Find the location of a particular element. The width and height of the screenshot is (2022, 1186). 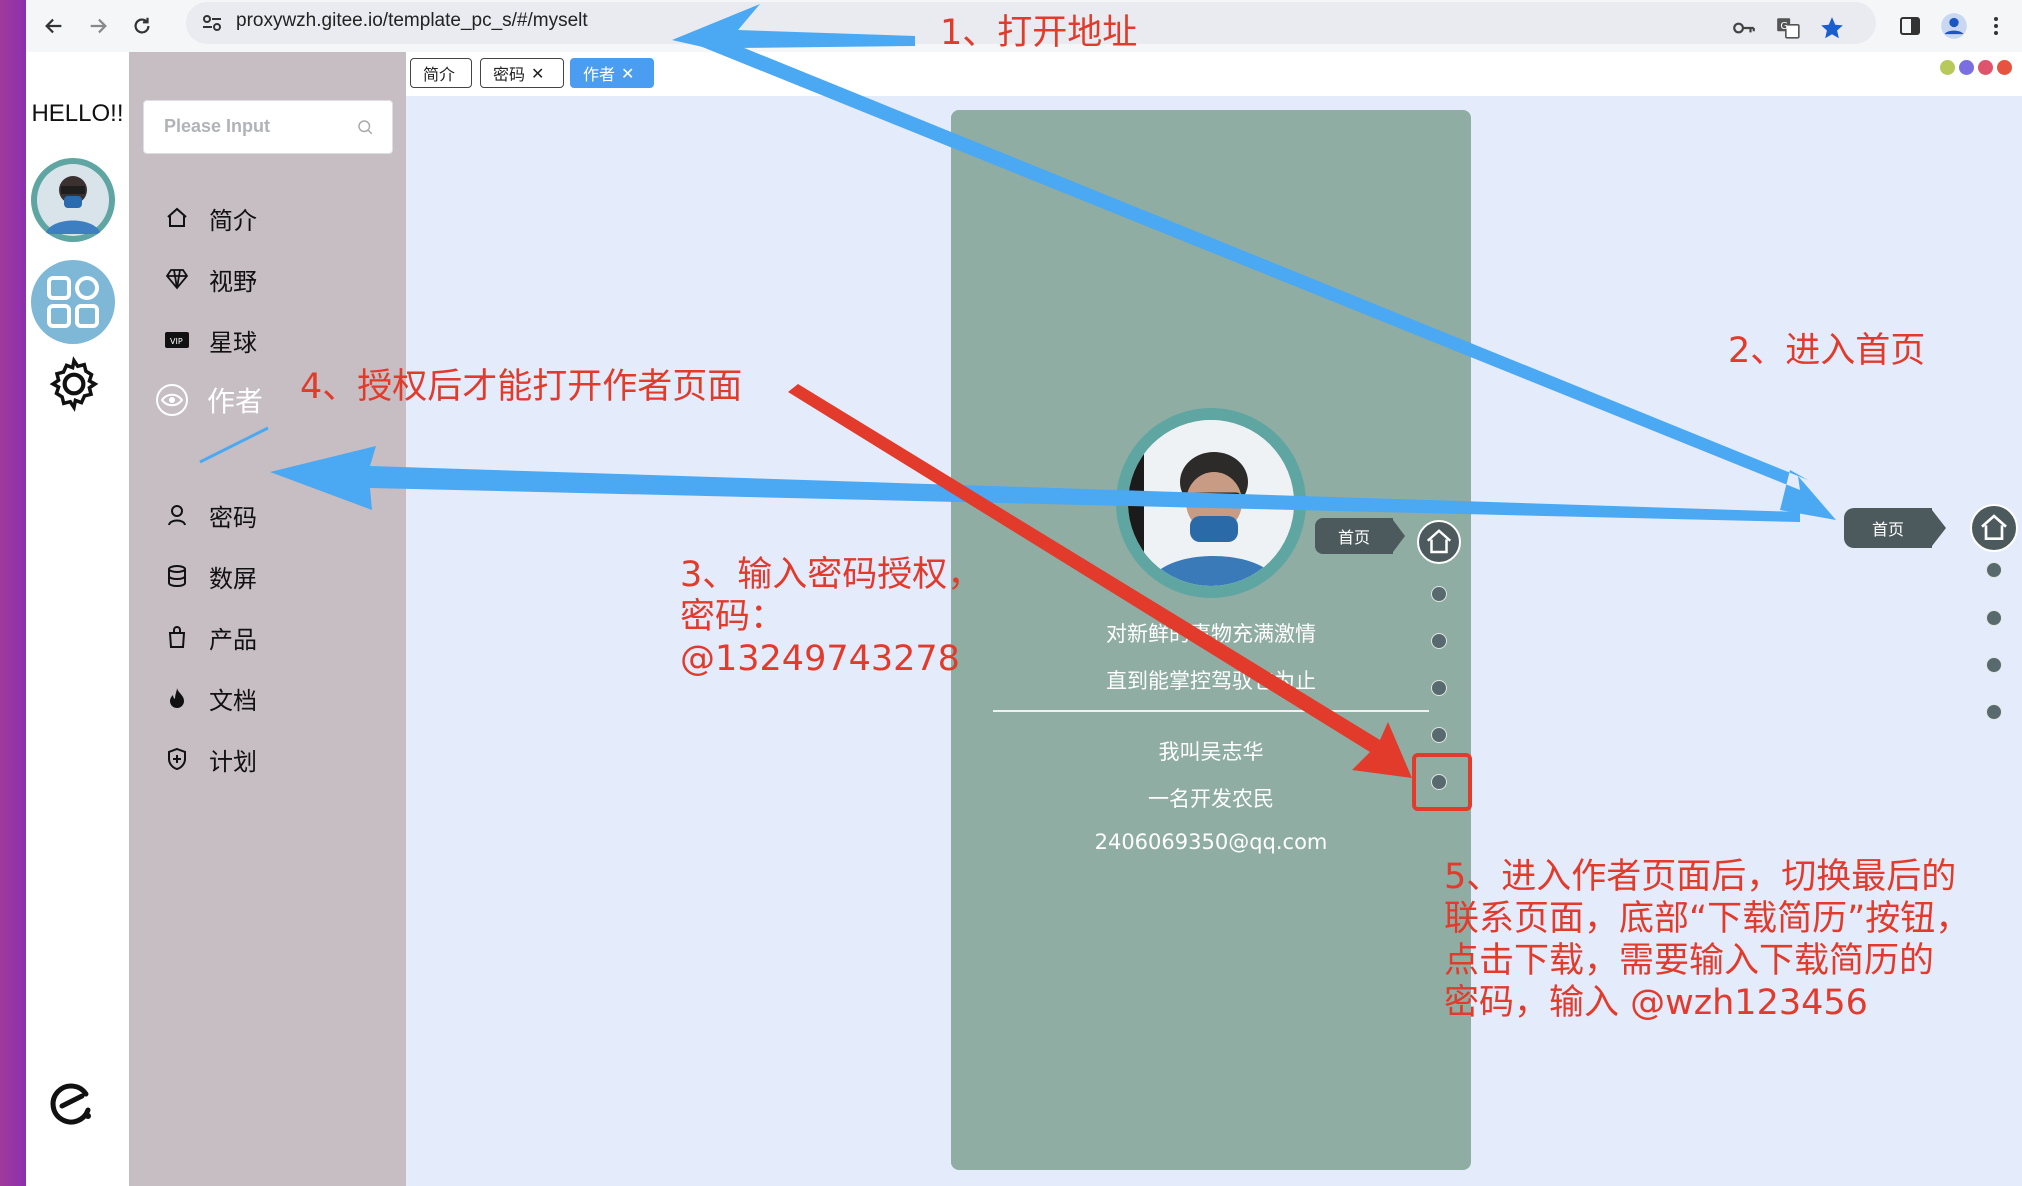

site-info-icon is located at coordinates (212, 23).